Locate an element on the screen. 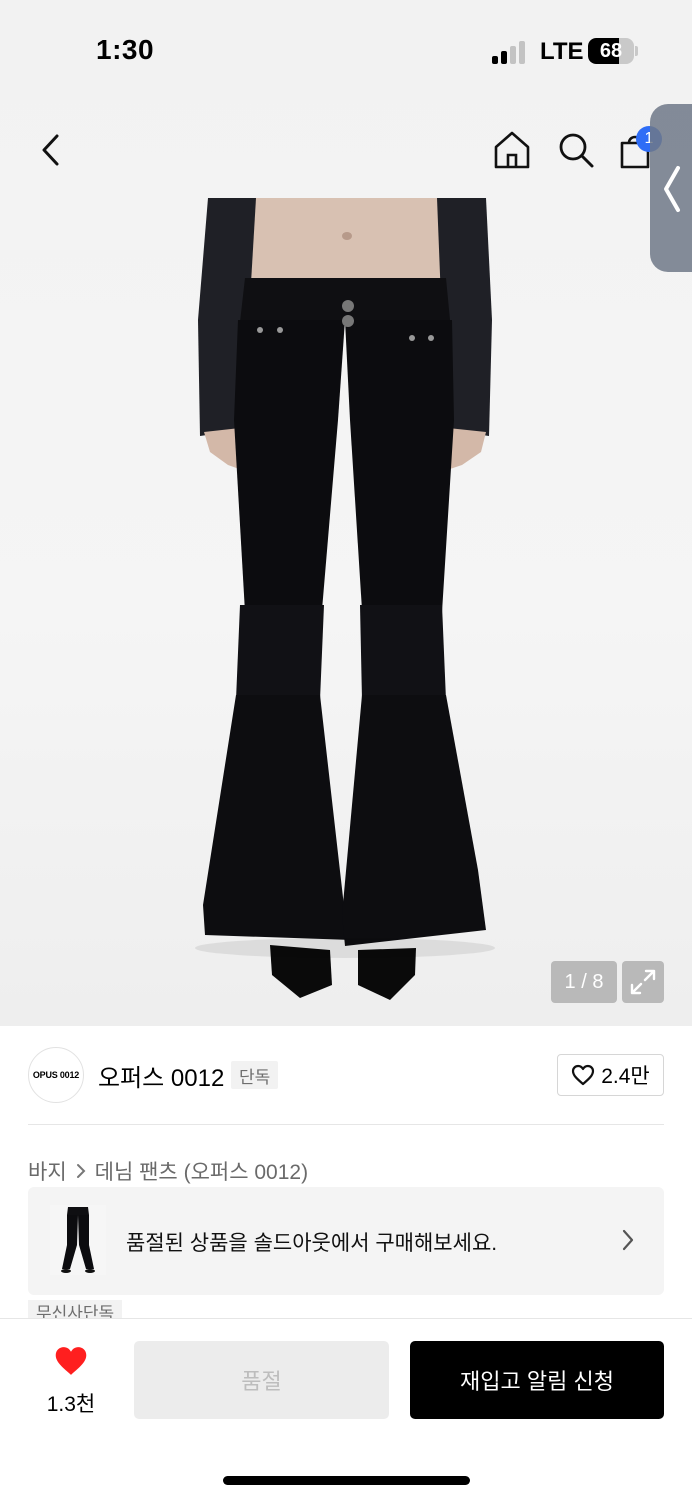  heart-outline-icon is located at coordinates (583, 1075).